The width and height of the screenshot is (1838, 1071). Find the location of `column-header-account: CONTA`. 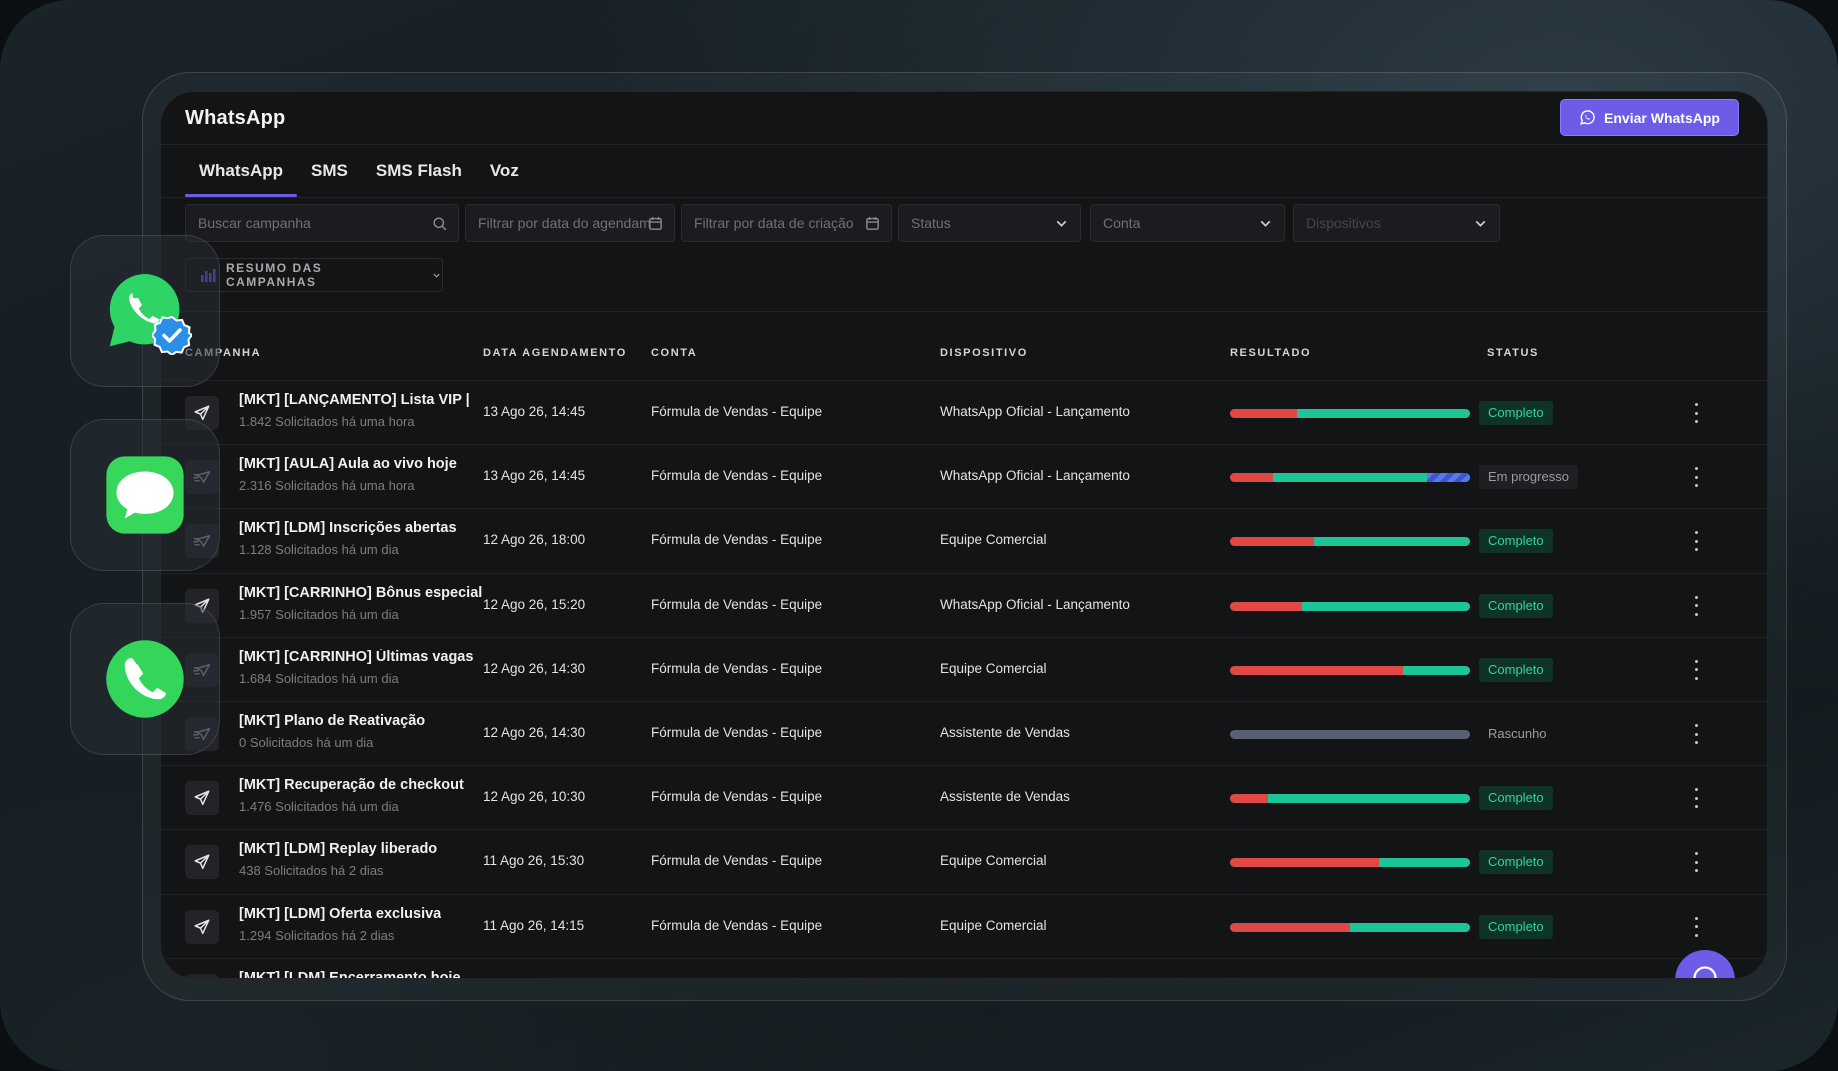

column-header-account: CONTA is located at coordinates (674, 353).